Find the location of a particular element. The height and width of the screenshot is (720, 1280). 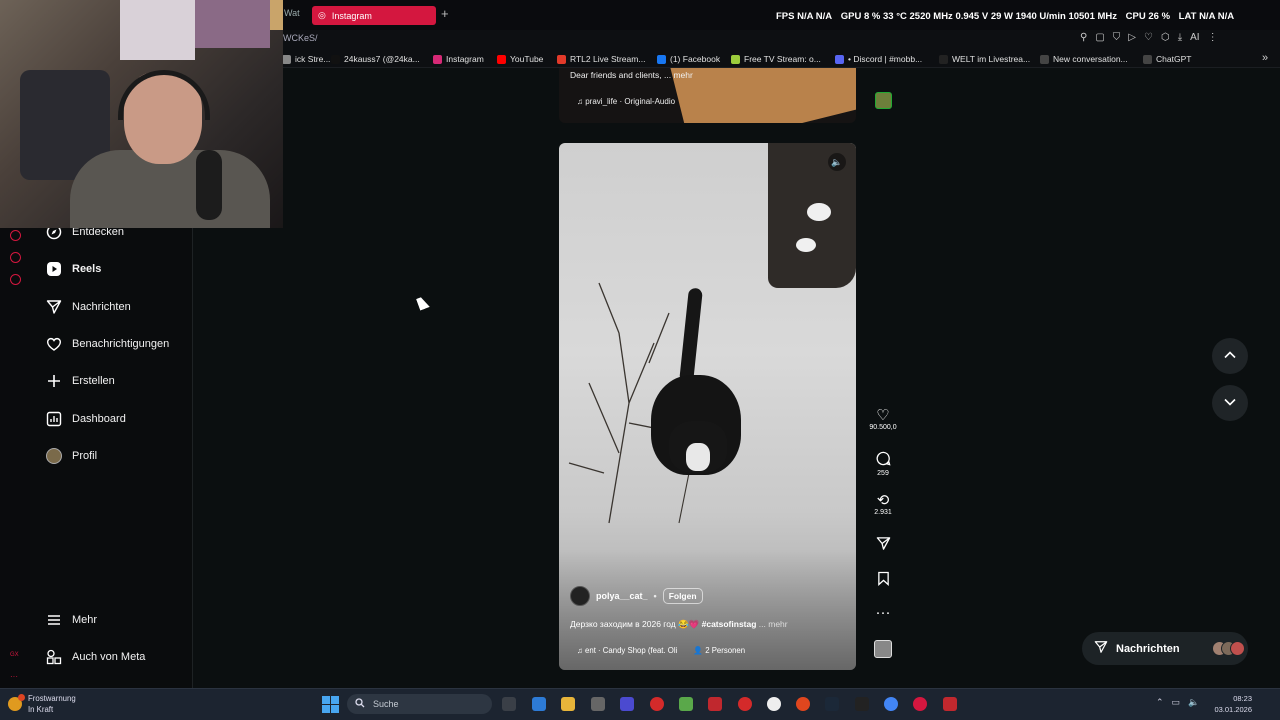

opera-gx-icon is located at coordinates (920, 704).